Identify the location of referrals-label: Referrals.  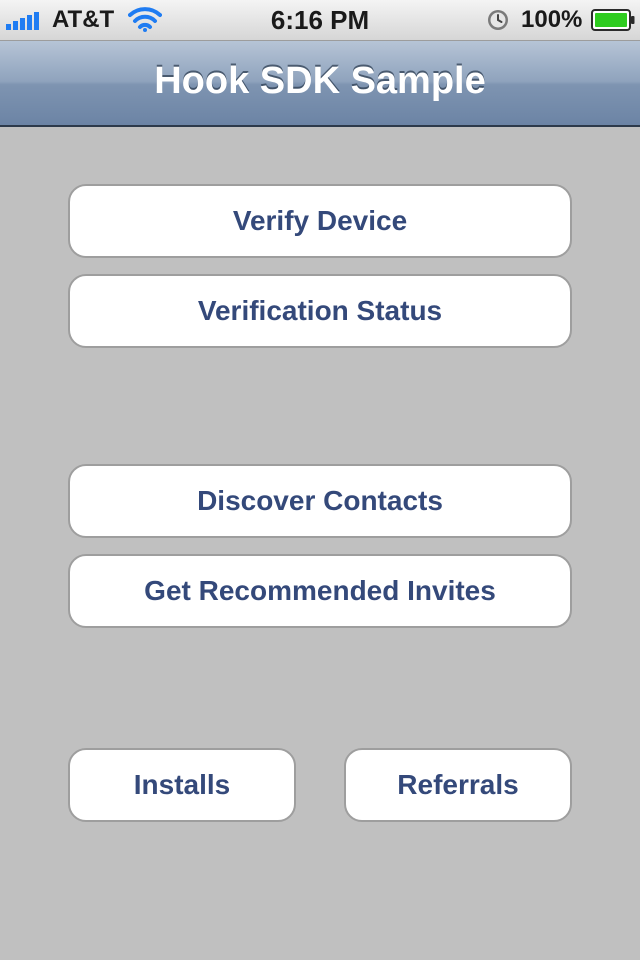
(458, 784).